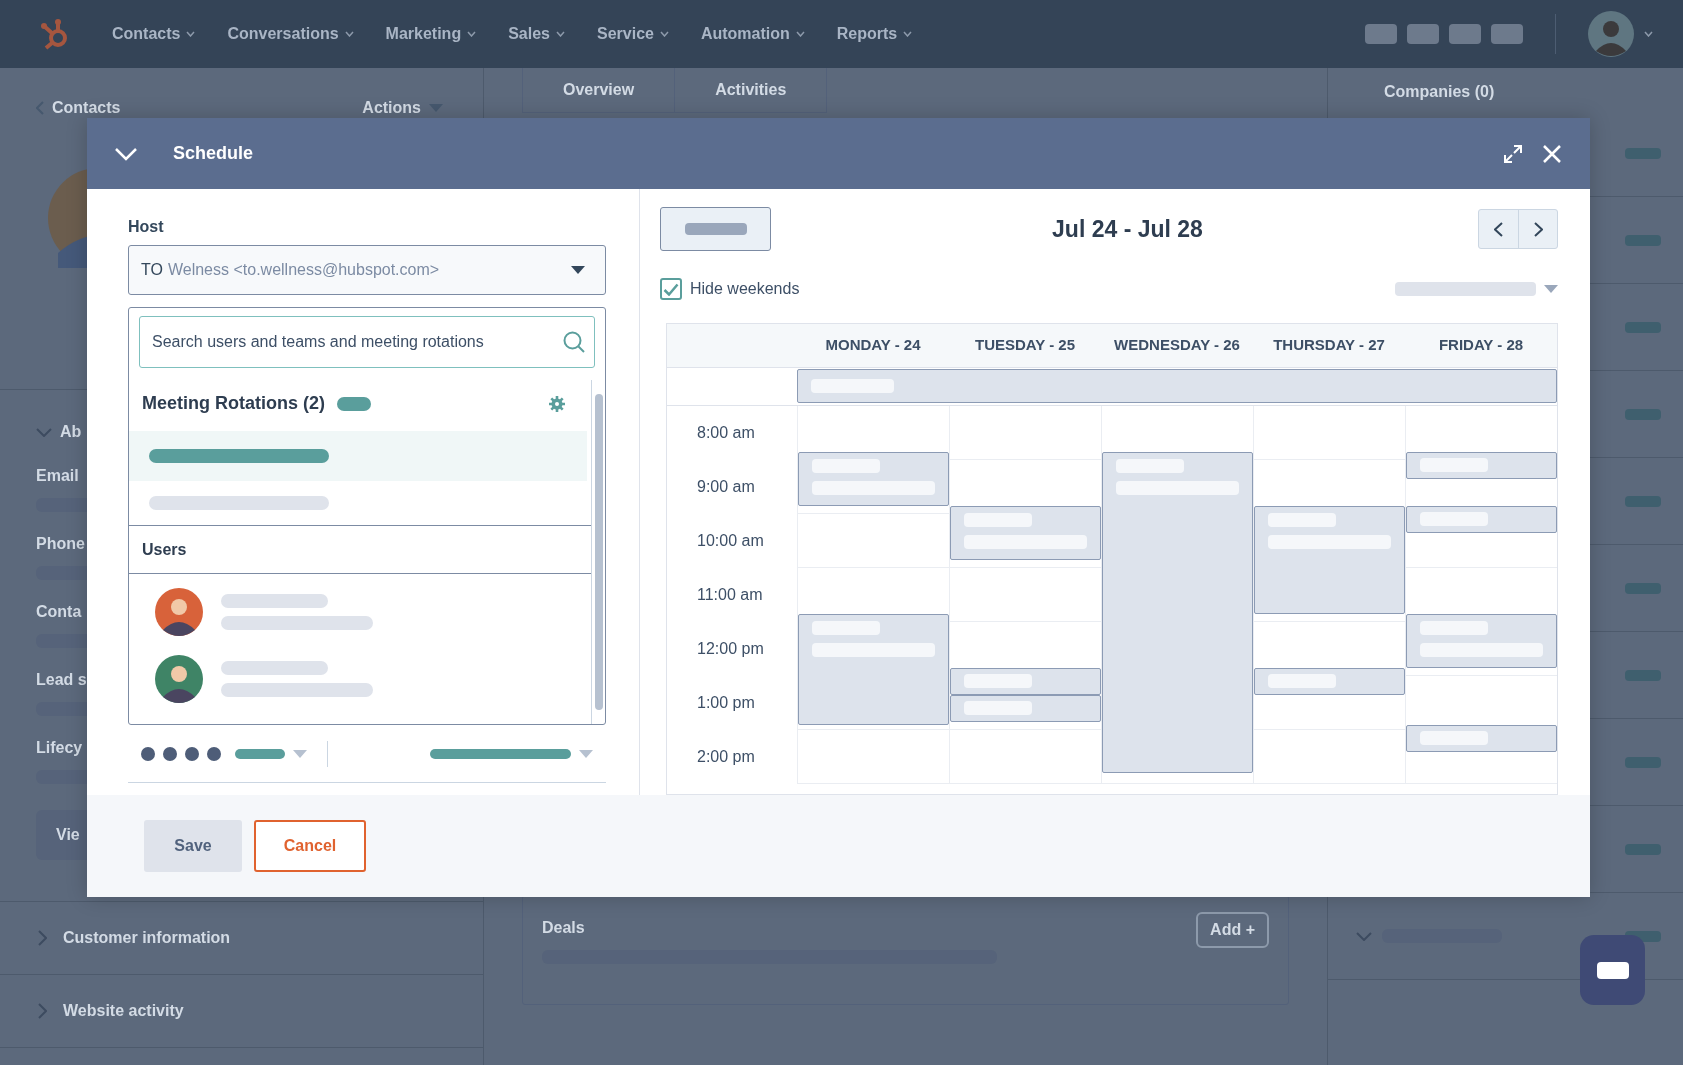  Describe the element at coordinates (873, 345) in the screenshot. I see `day-header: MONDAY - 24` at that location.